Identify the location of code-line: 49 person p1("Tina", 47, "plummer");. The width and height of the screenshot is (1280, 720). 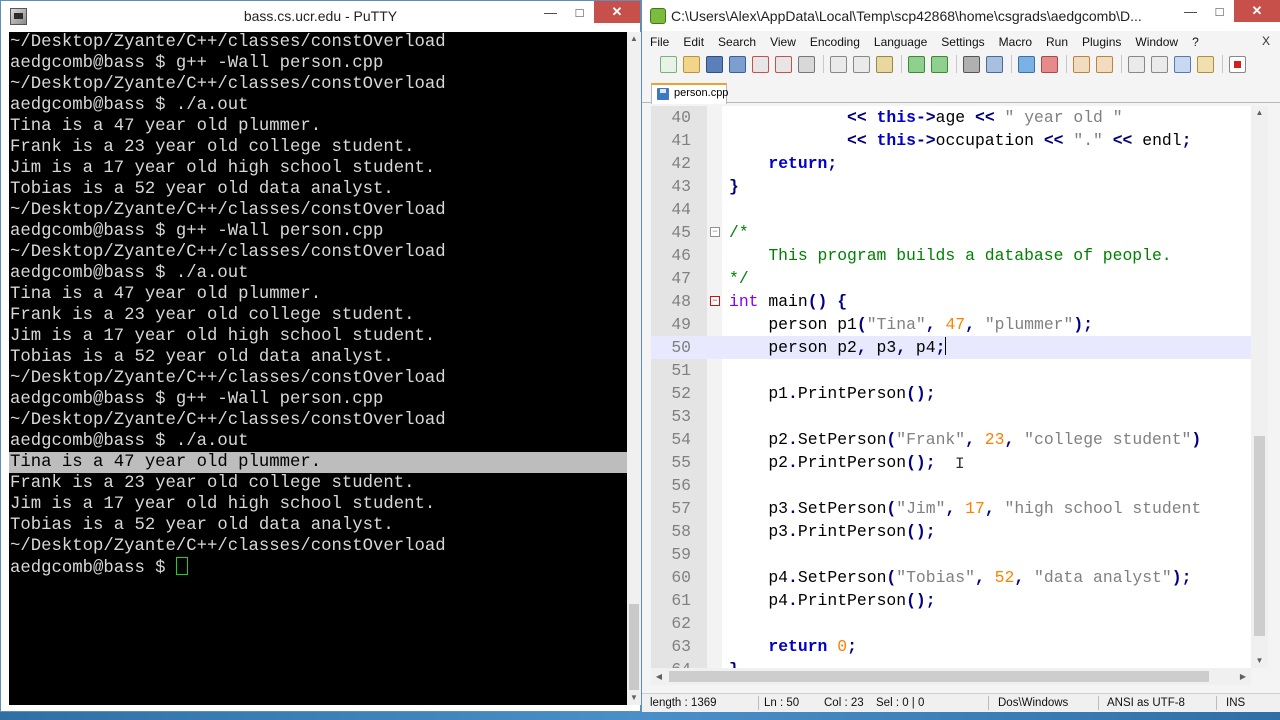
(951, 324).